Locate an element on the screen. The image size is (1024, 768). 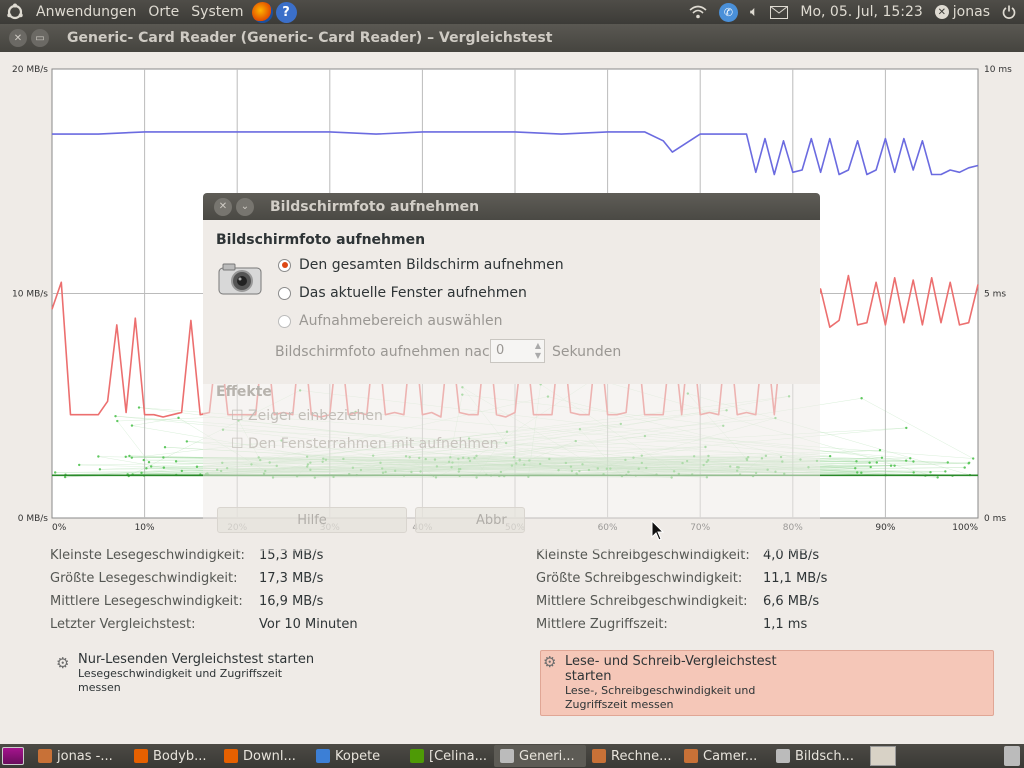
read-benchmark-title: Nur-Lesenden Vergleichstest starten is located at coordinates (196, 659).